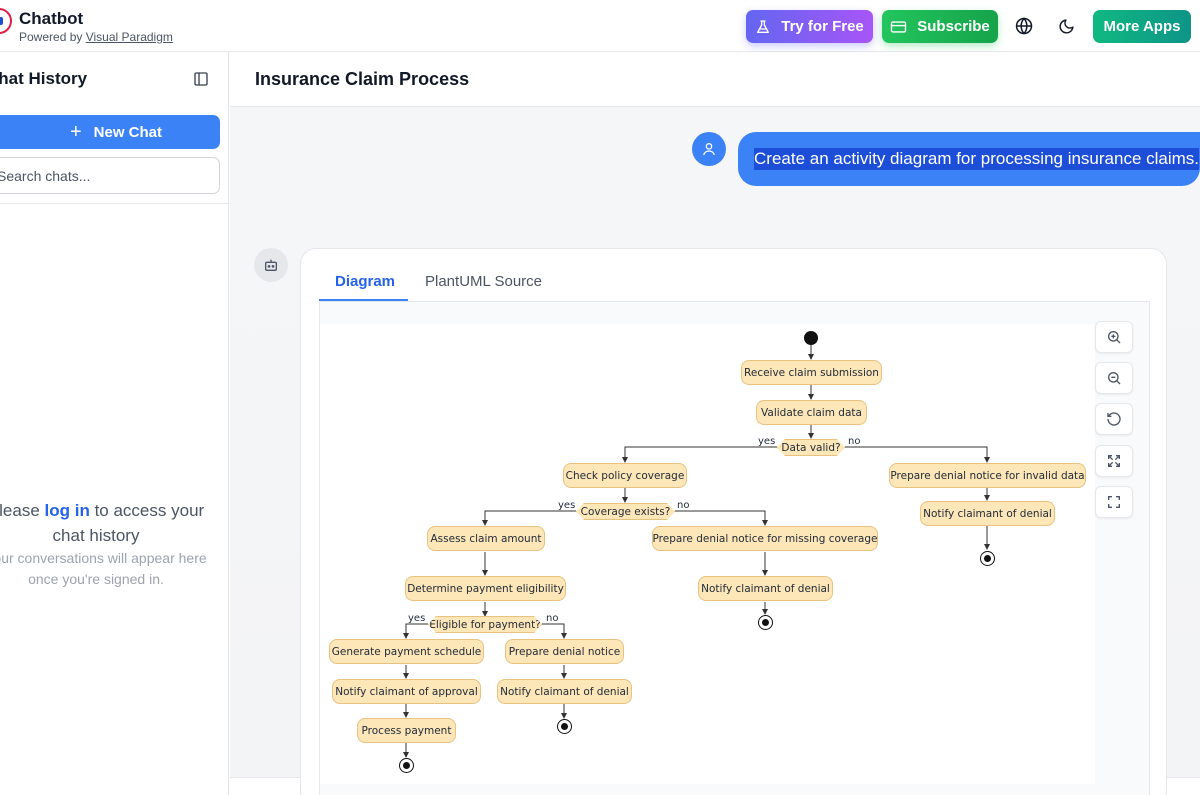 The height and width of the screenshot is (795, 1200). I want to click on sidebar-toggle-icon, so click(201, 79).